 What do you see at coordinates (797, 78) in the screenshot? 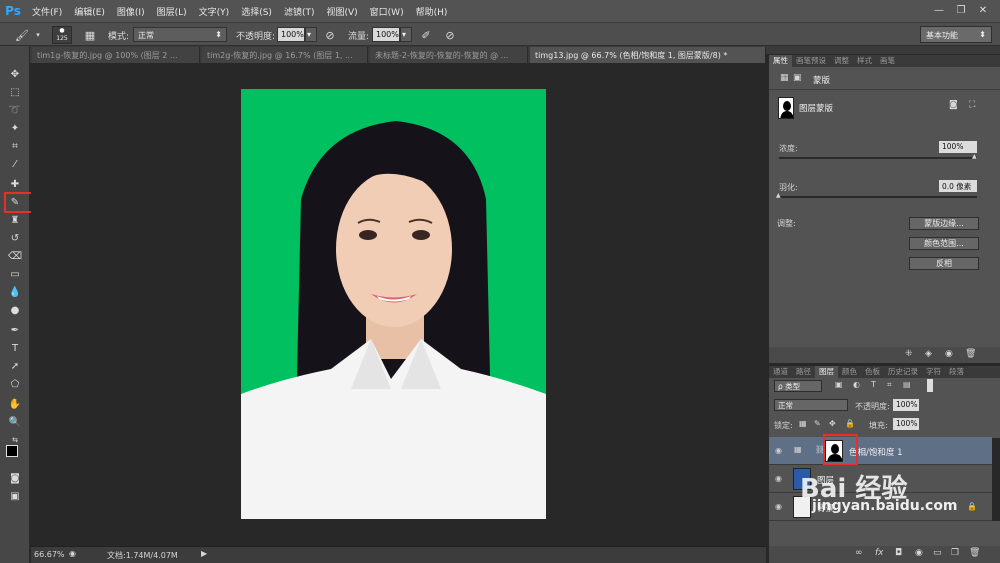
I see `vector-mask-icon: ▣` at bounding box center [797, 78].